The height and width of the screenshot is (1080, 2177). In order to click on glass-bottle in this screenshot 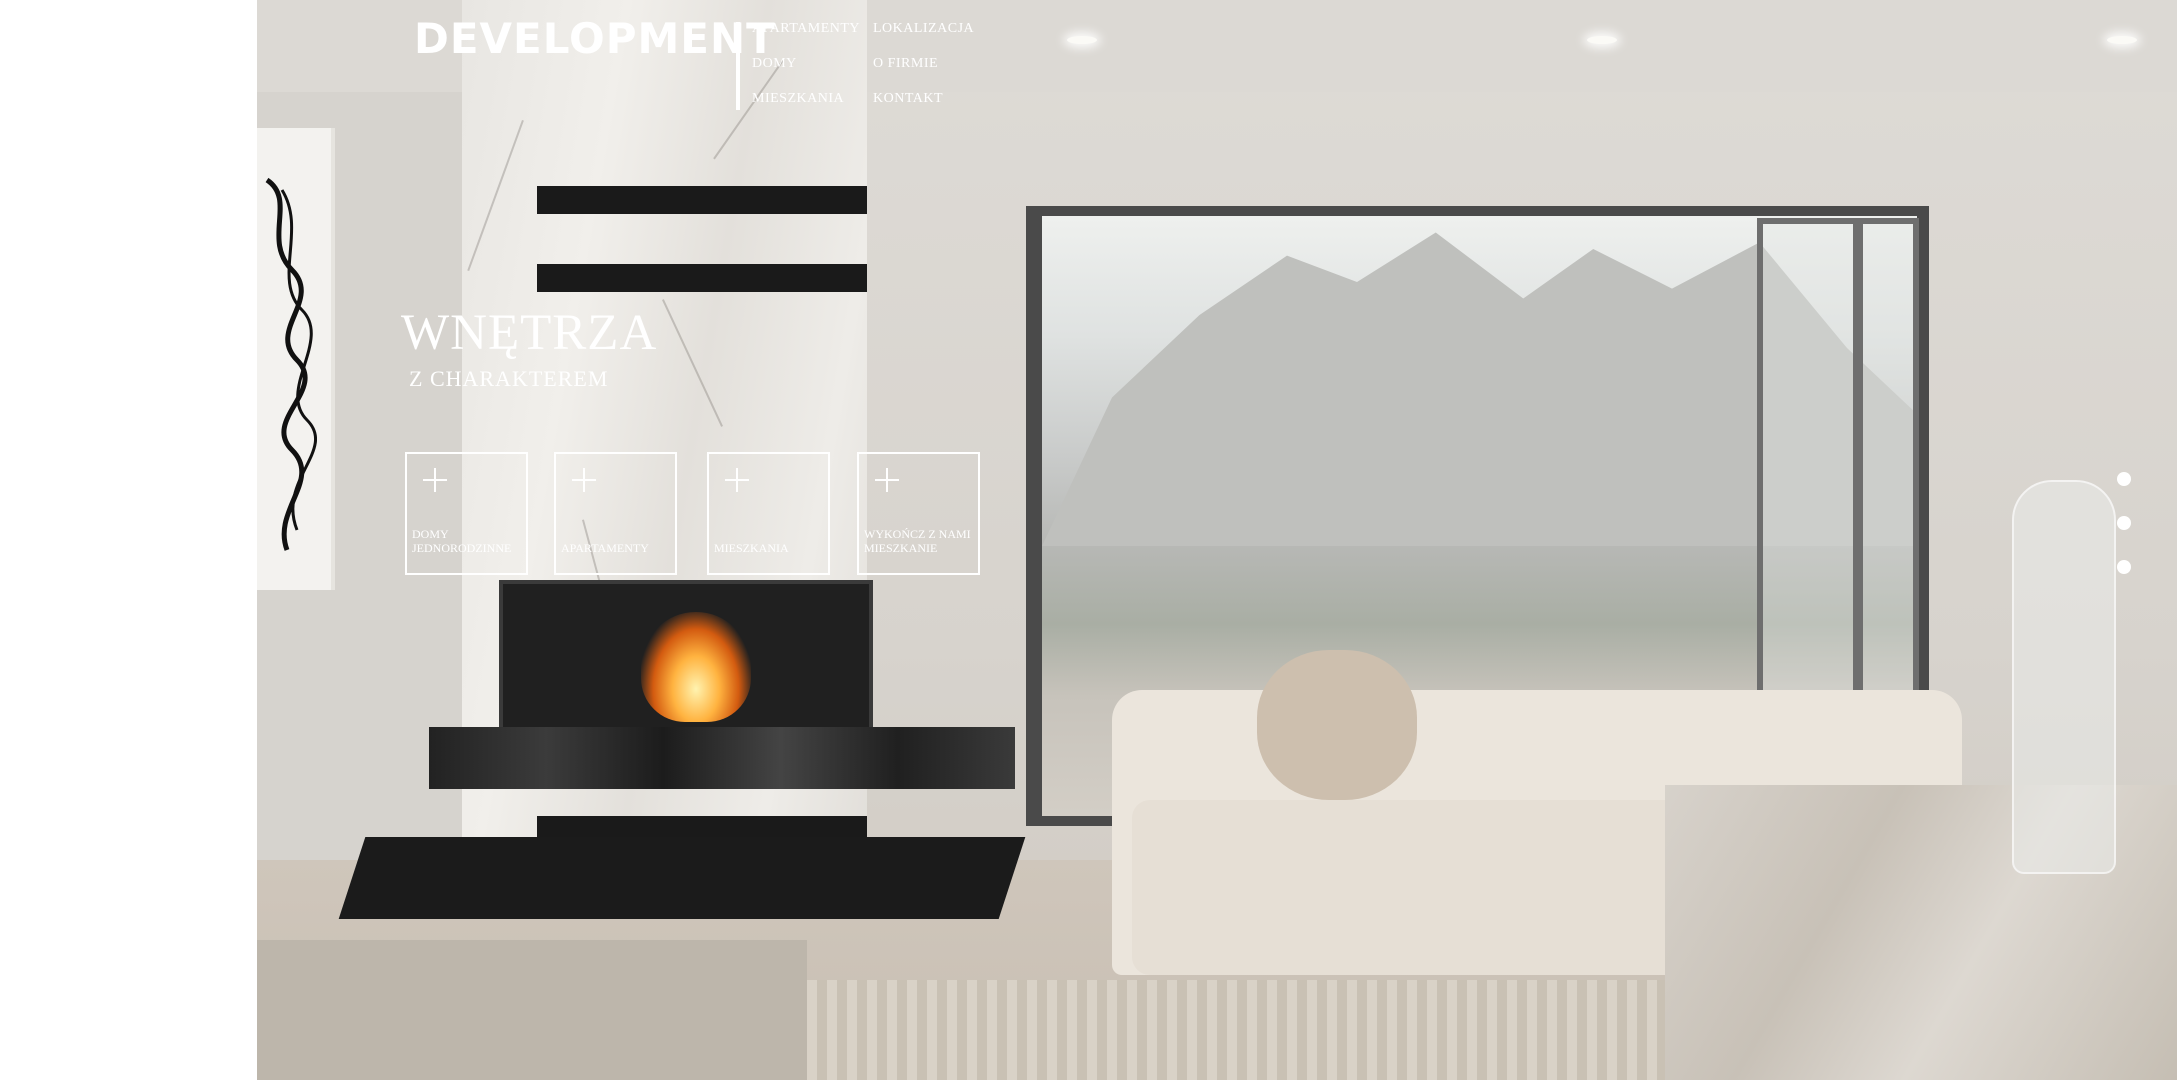, I will do `click(2064, 677)`.